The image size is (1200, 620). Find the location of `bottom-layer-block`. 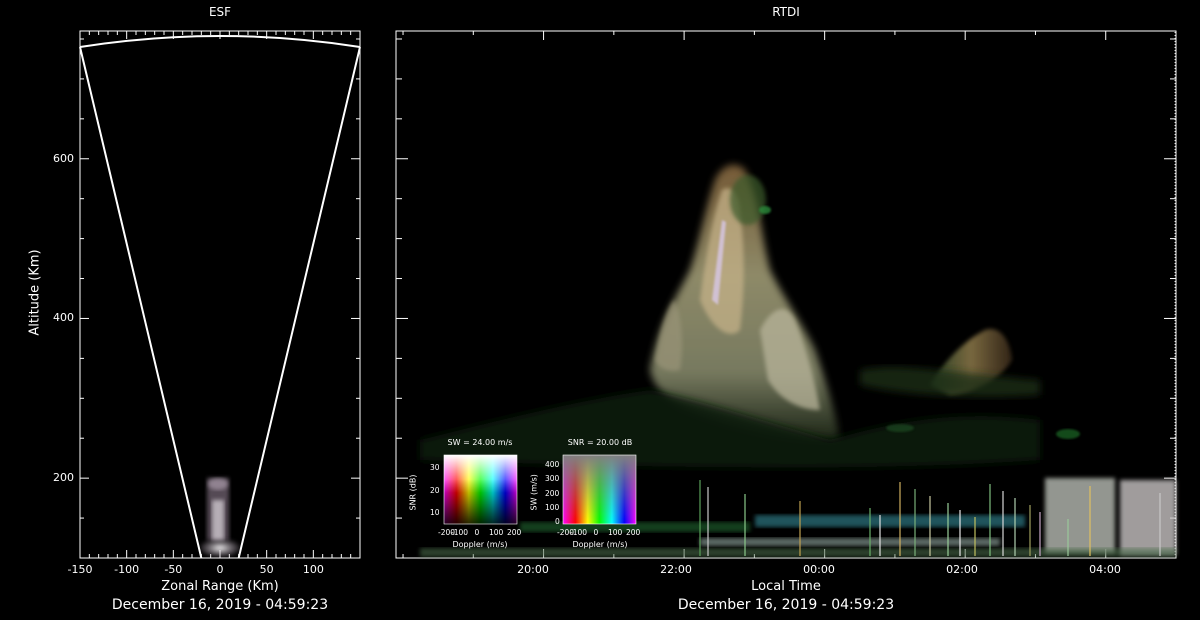

bottom-layer-block is located at coordinates (1080, 515).